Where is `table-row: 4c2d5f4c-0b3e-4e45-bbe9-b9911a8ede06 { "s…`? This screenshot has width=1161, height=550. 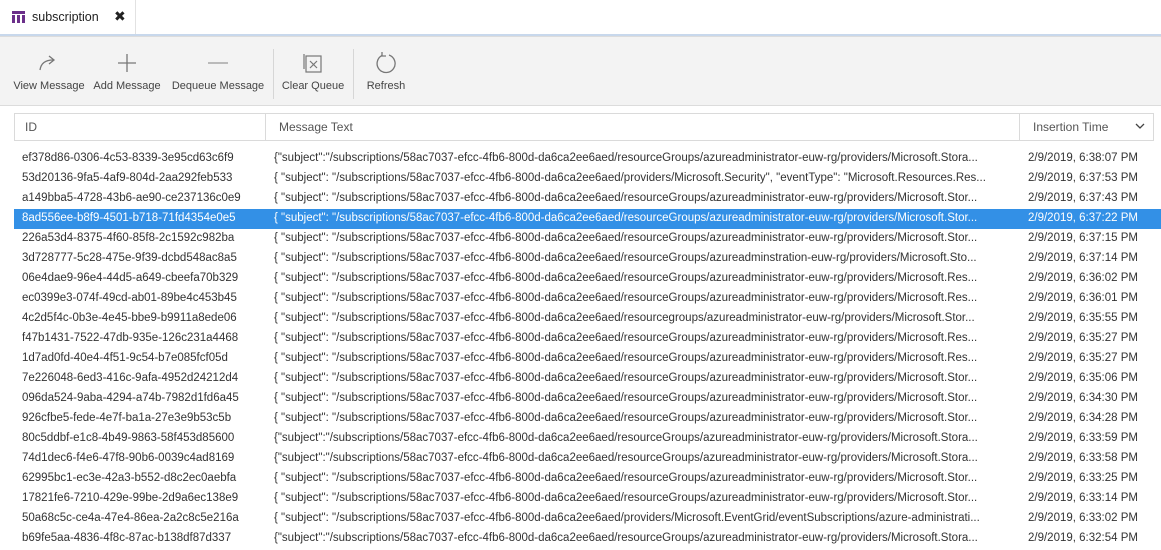 table-row: 4c2d5f4c-0b3e-4e45-bbe9-b9911a8ede06 { "s… is located at coordinates (587, 319).